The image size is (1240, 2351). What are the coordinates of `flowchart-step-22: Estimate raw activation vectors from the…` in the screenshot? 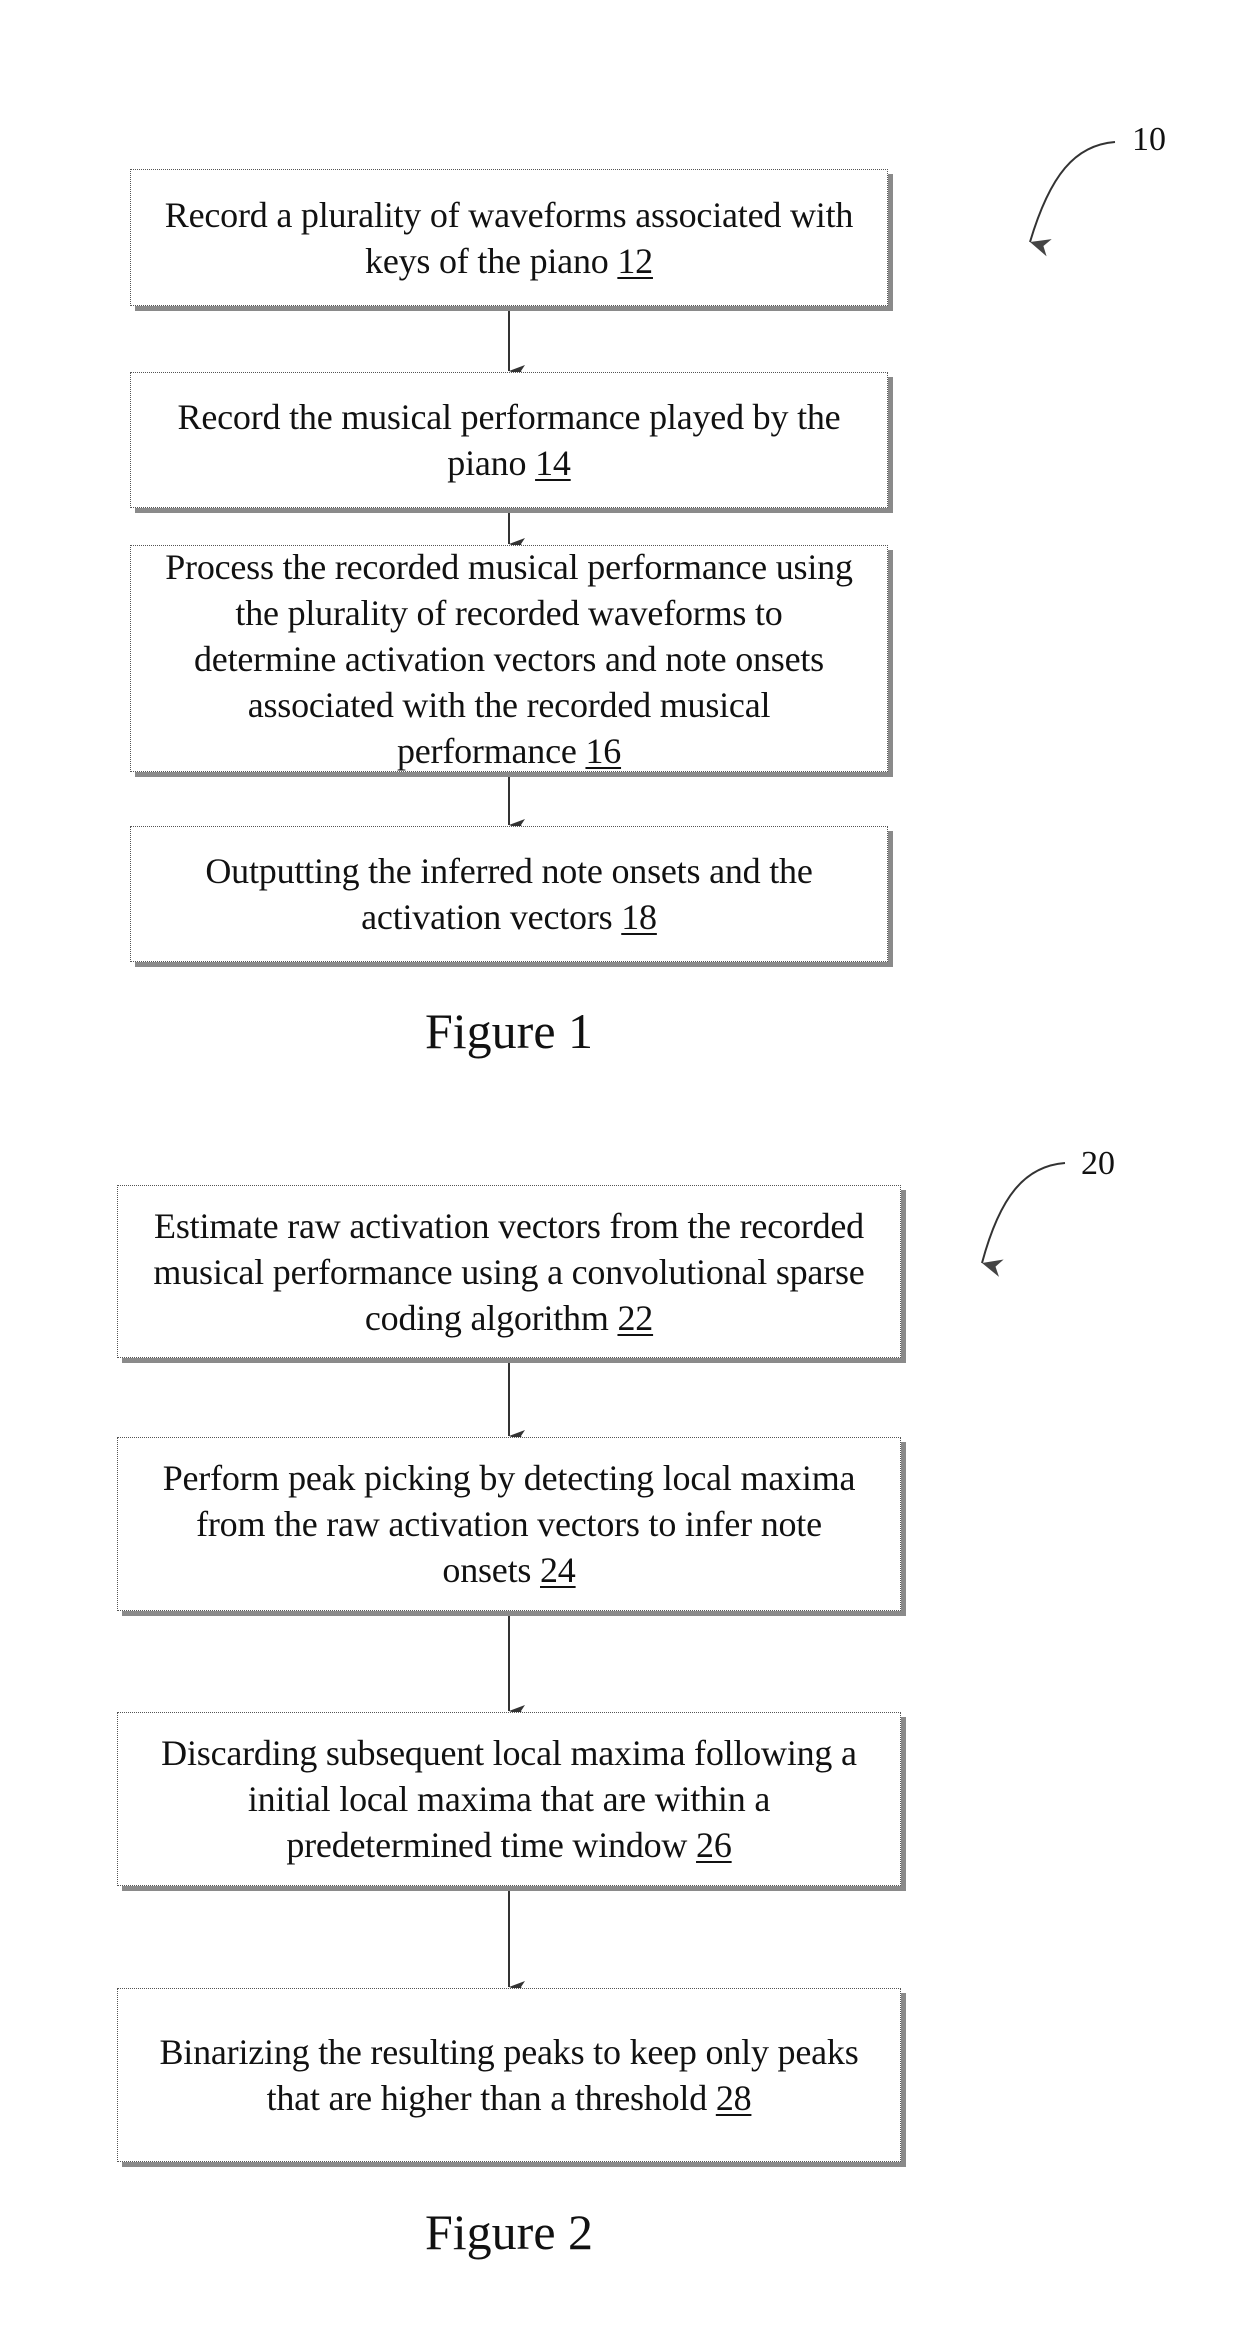 It's located at (509, 1271).